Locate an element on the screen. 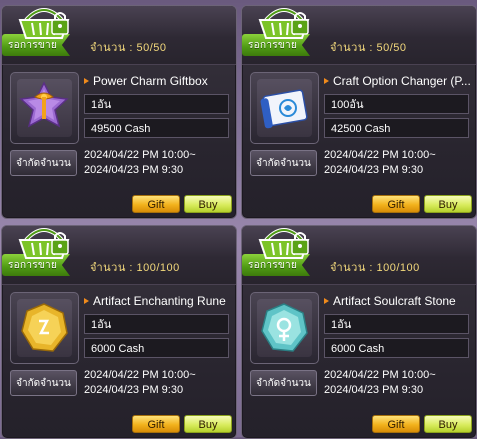 This screenshot has height=439, width=477. item-name: Artifact Enchanting Rune is located at coordinates (159, 302).